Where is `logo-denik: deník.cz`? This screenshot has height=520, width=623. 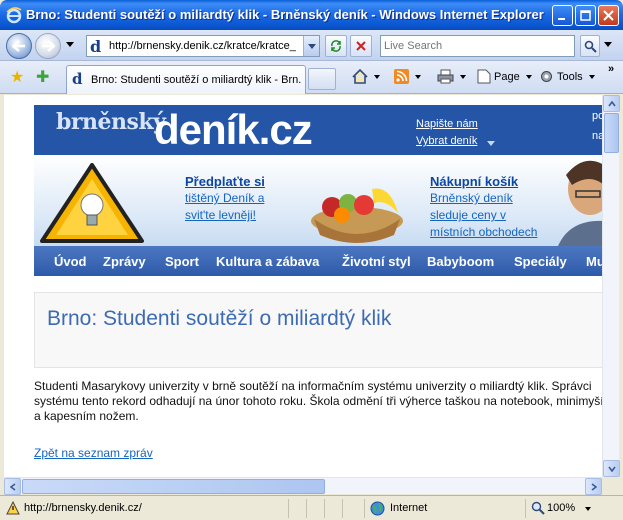
logo-denik: deník.cz is located at coordinates (233, 130).